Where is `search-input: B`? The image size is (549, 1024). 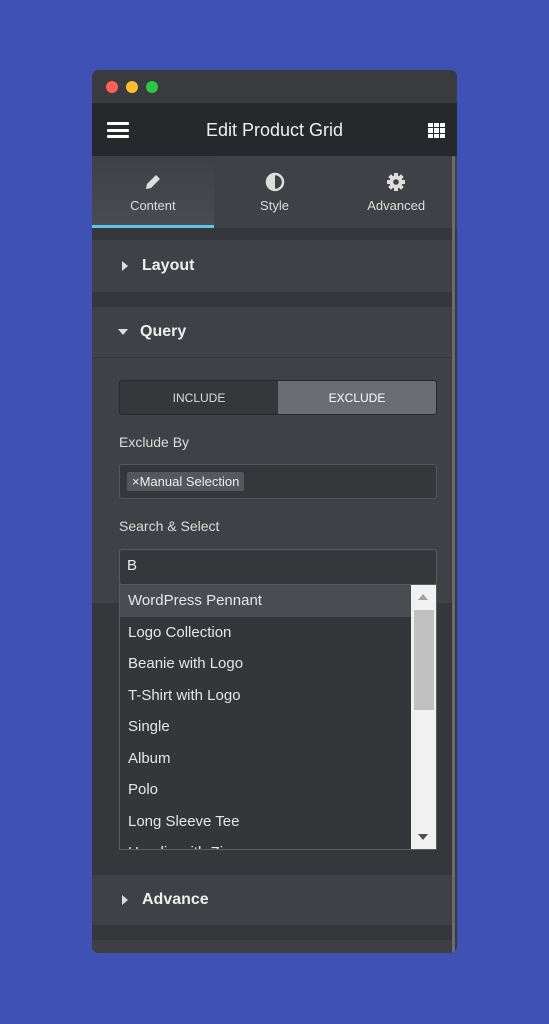 search-input: B is located at coordinates (278, 567).